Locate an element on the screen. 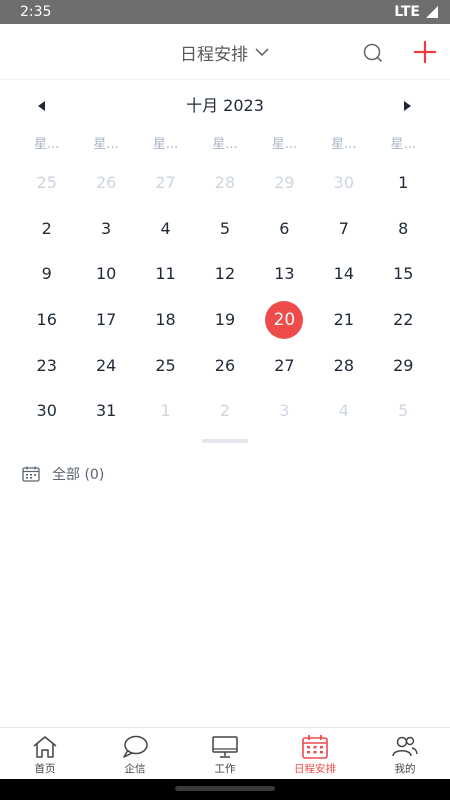 The width and height of the screenshot is (450, 800). day-number: 29 is located at coordinates (403, 365).